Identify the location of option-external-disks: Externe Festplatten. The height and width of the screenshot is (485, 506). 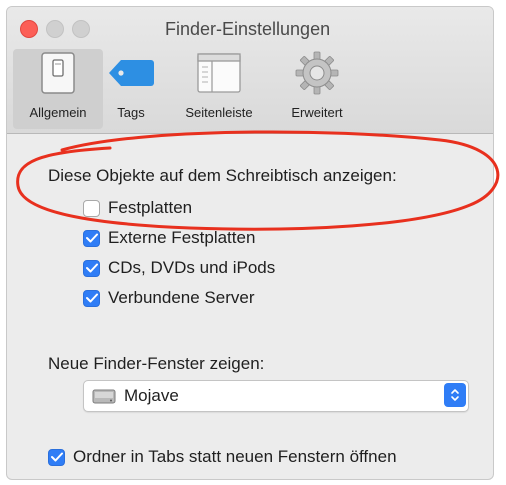
(169, 238).